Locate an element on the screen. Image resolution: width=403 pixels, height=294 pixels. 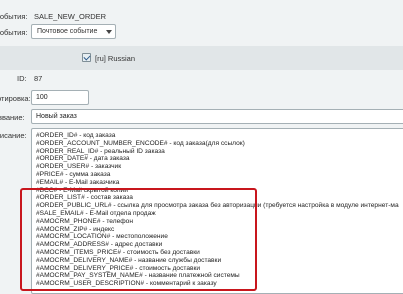
event-kind-label: события: is located at coordinates (14, 32).